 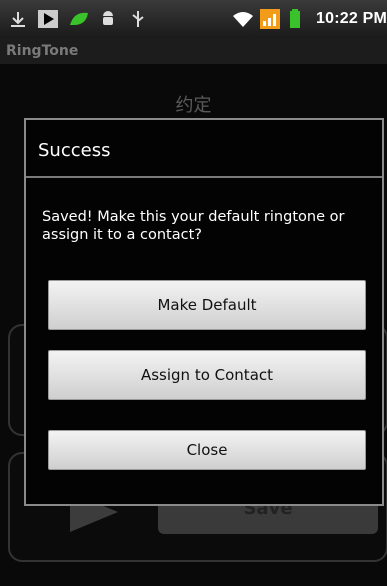 I want to click on close-button: Close, so click(x=207, y=450).